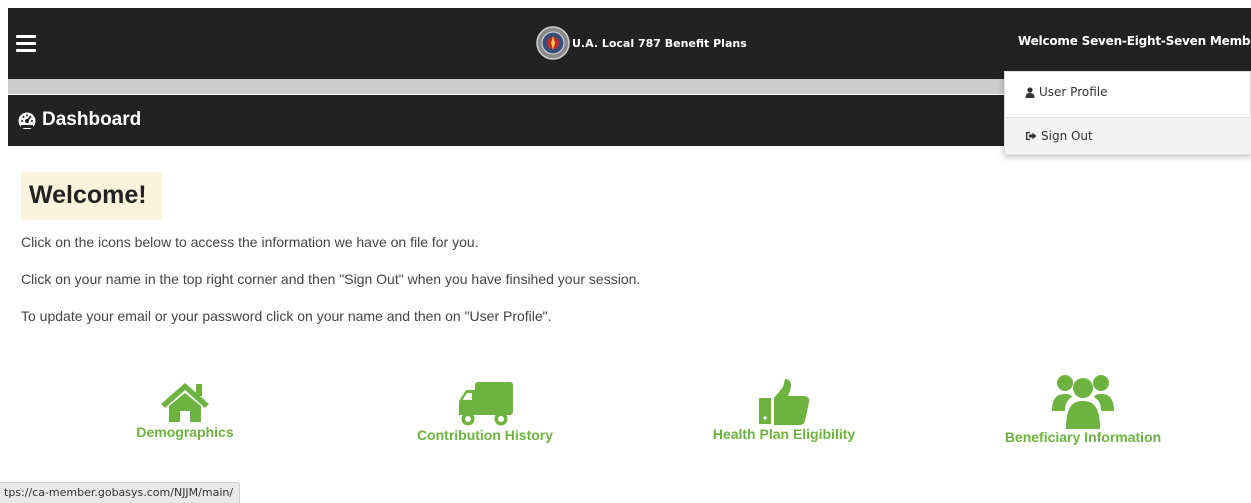 The height and width of the screenshot is (503, 1251). I want to click on tile-label: Beneficiary Information, so click(1083, 437).